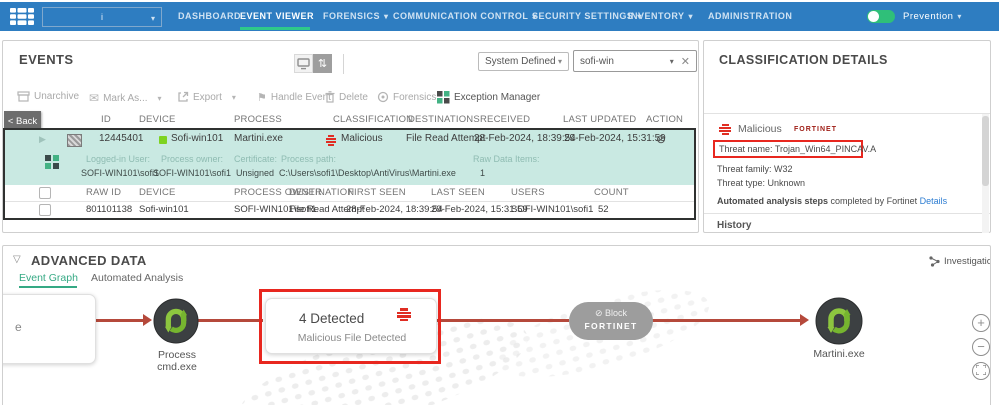 The image size is (999, 405). What do you see at coordinates (94, 98) in the screenshot?
I see `envelope-icon: ✉` at bounding box center [94, 98].